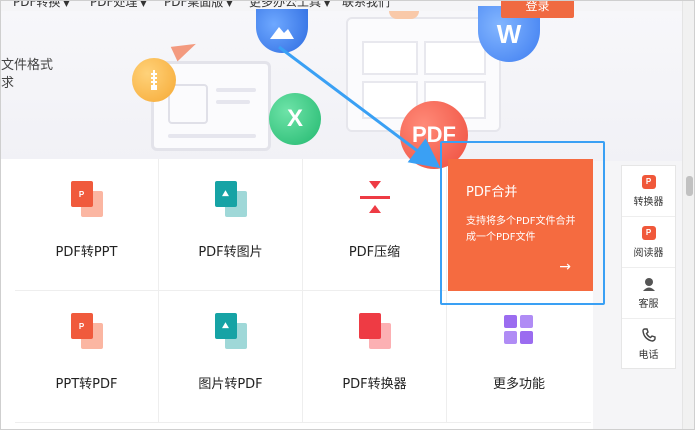  I want to click on sidebar-item-label: 阅读器, so click(648, 253).